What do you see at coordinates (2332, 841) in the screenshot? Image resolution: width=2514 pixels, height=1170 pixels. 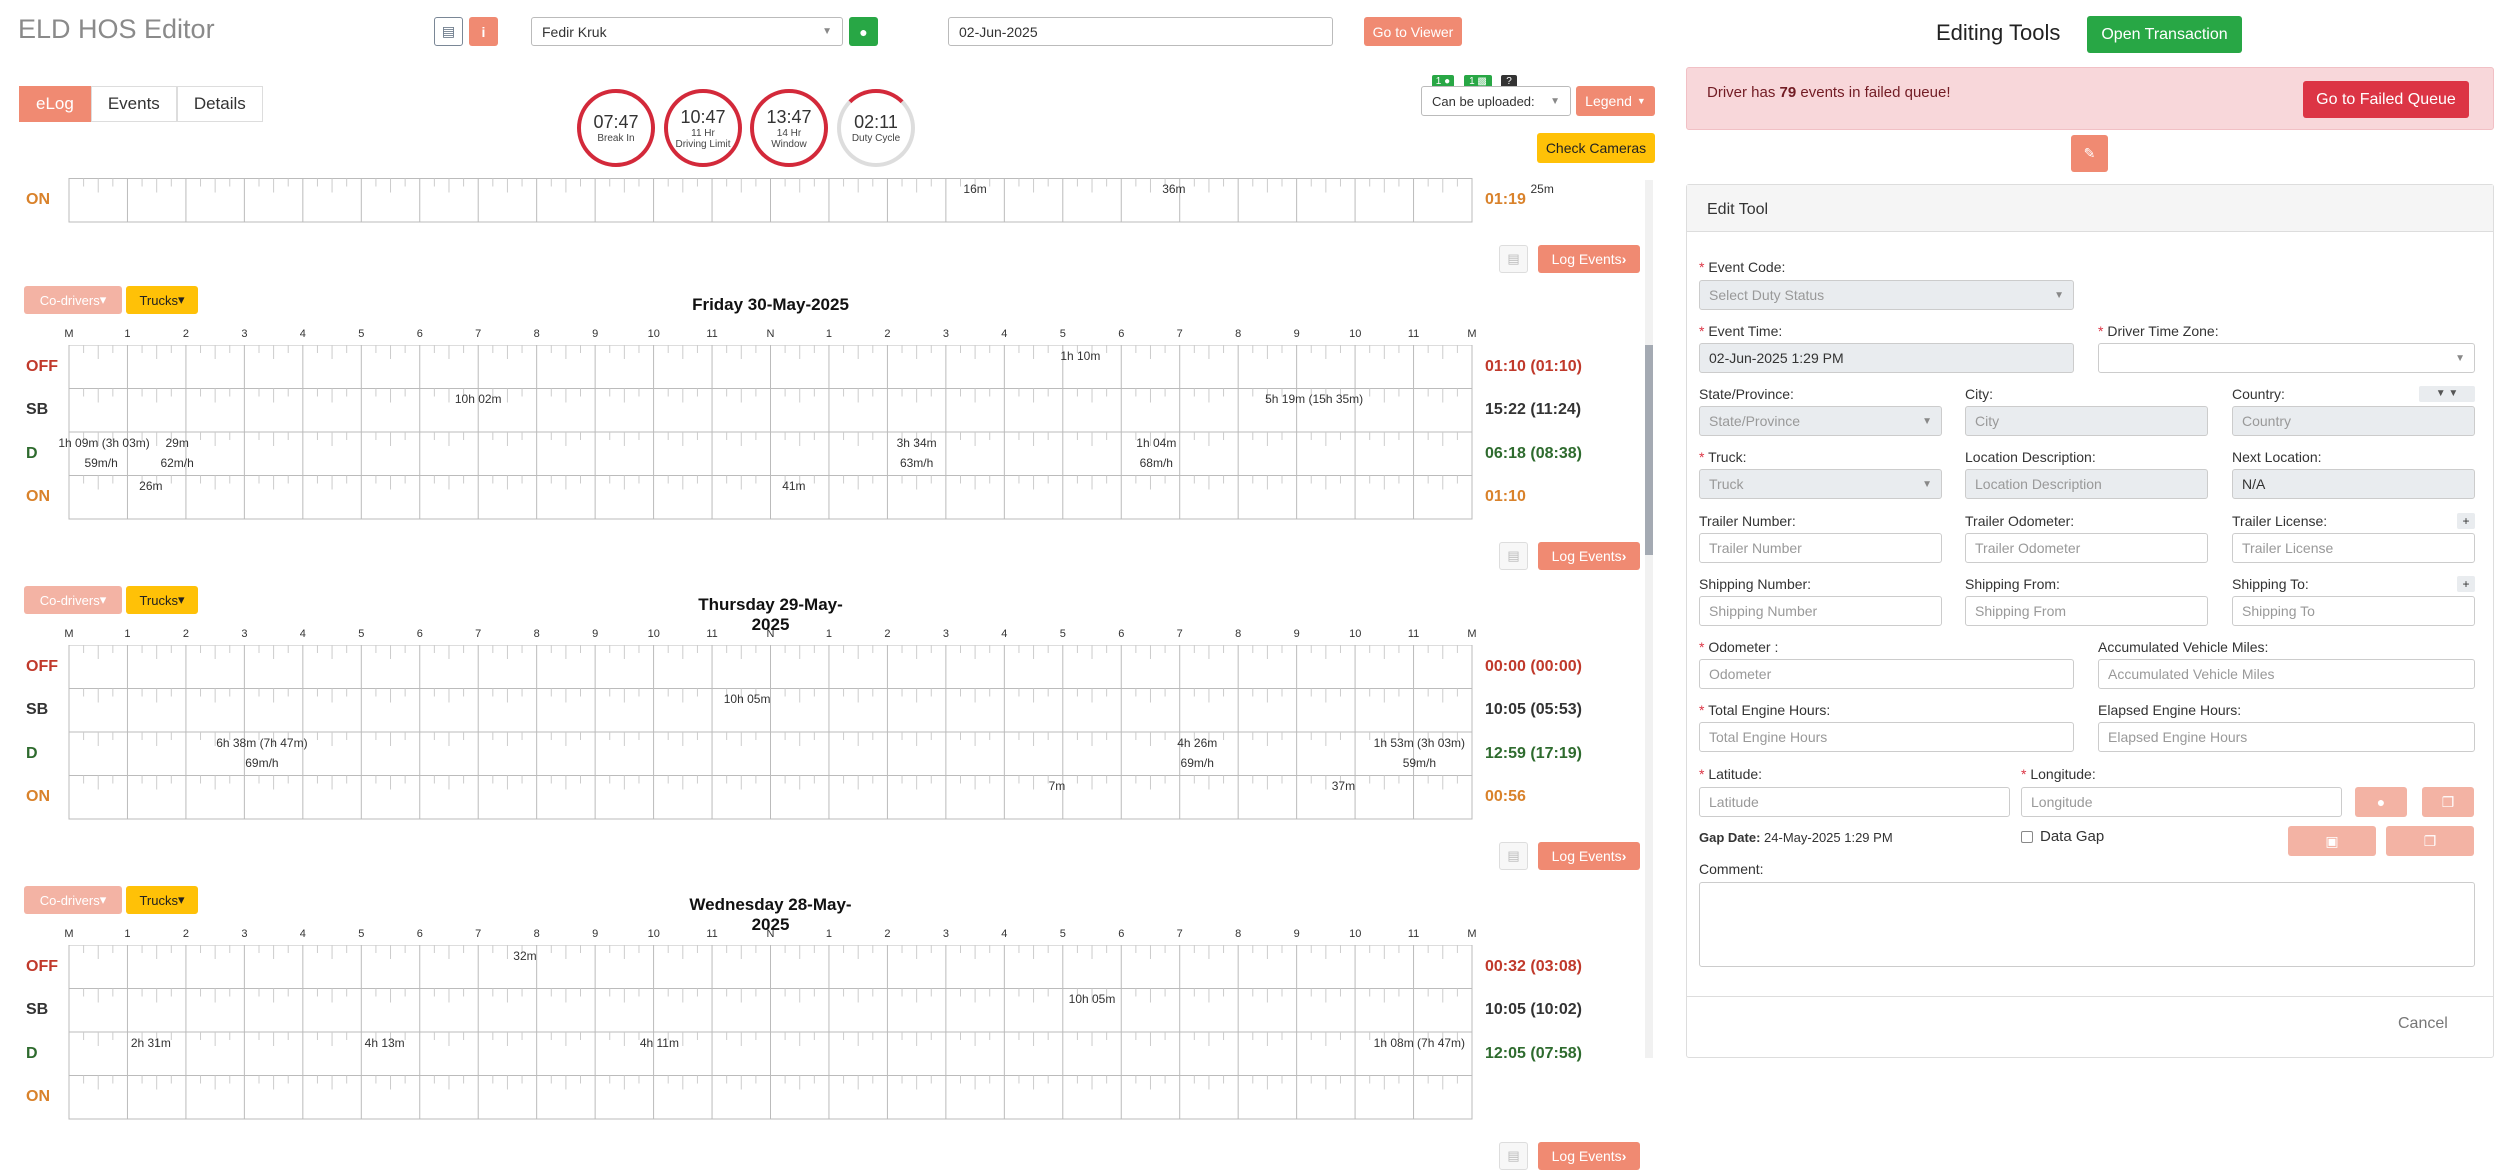 I see `camera-snapshot-button: ▣` at bounding box center [2332, 841].